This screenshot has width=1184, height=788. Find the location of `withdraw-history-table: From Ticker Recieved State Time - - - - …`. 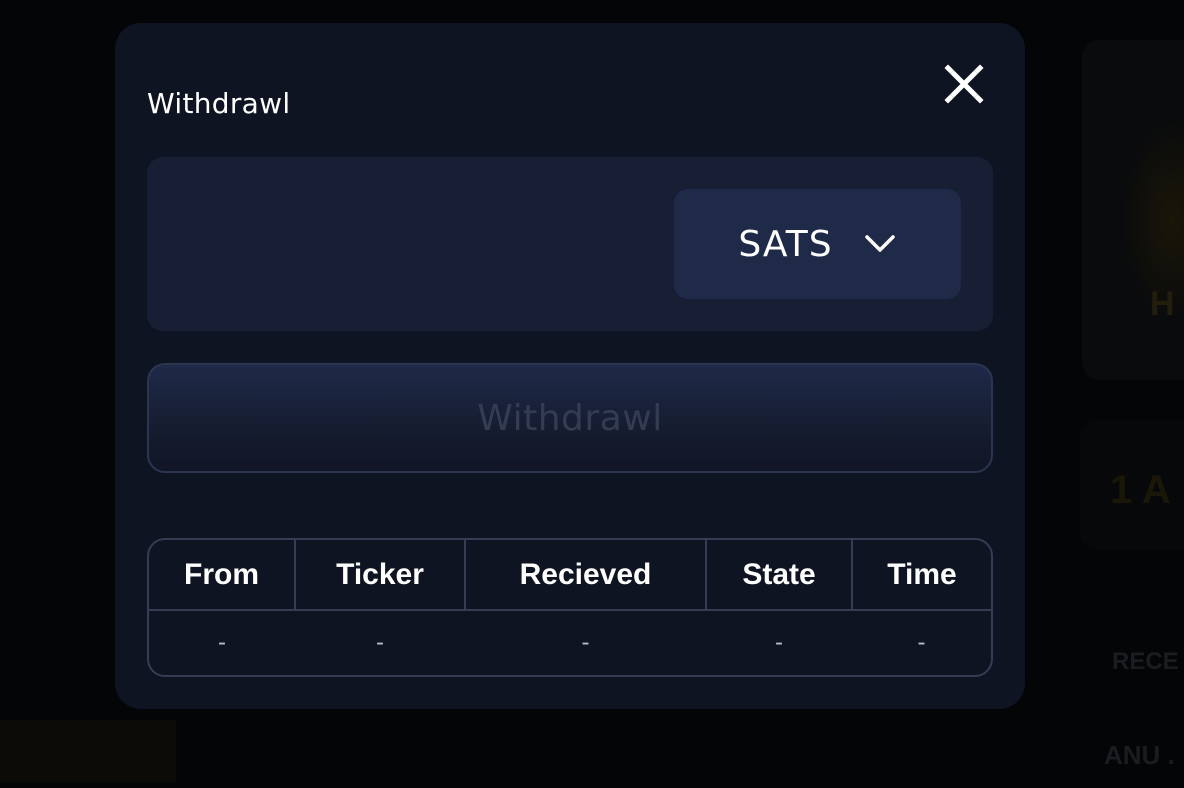

withdraw-history-table: From Ticker Recieved State Time - - - - … is located at coordinates (570, 607).